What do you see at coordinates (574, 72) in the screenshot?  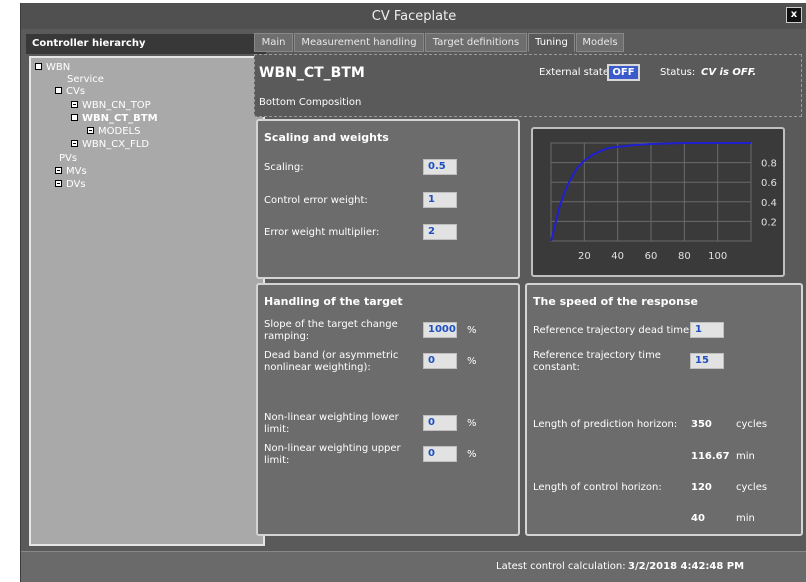 I see `external-state-label: External state` at bounding box center [574, 72].